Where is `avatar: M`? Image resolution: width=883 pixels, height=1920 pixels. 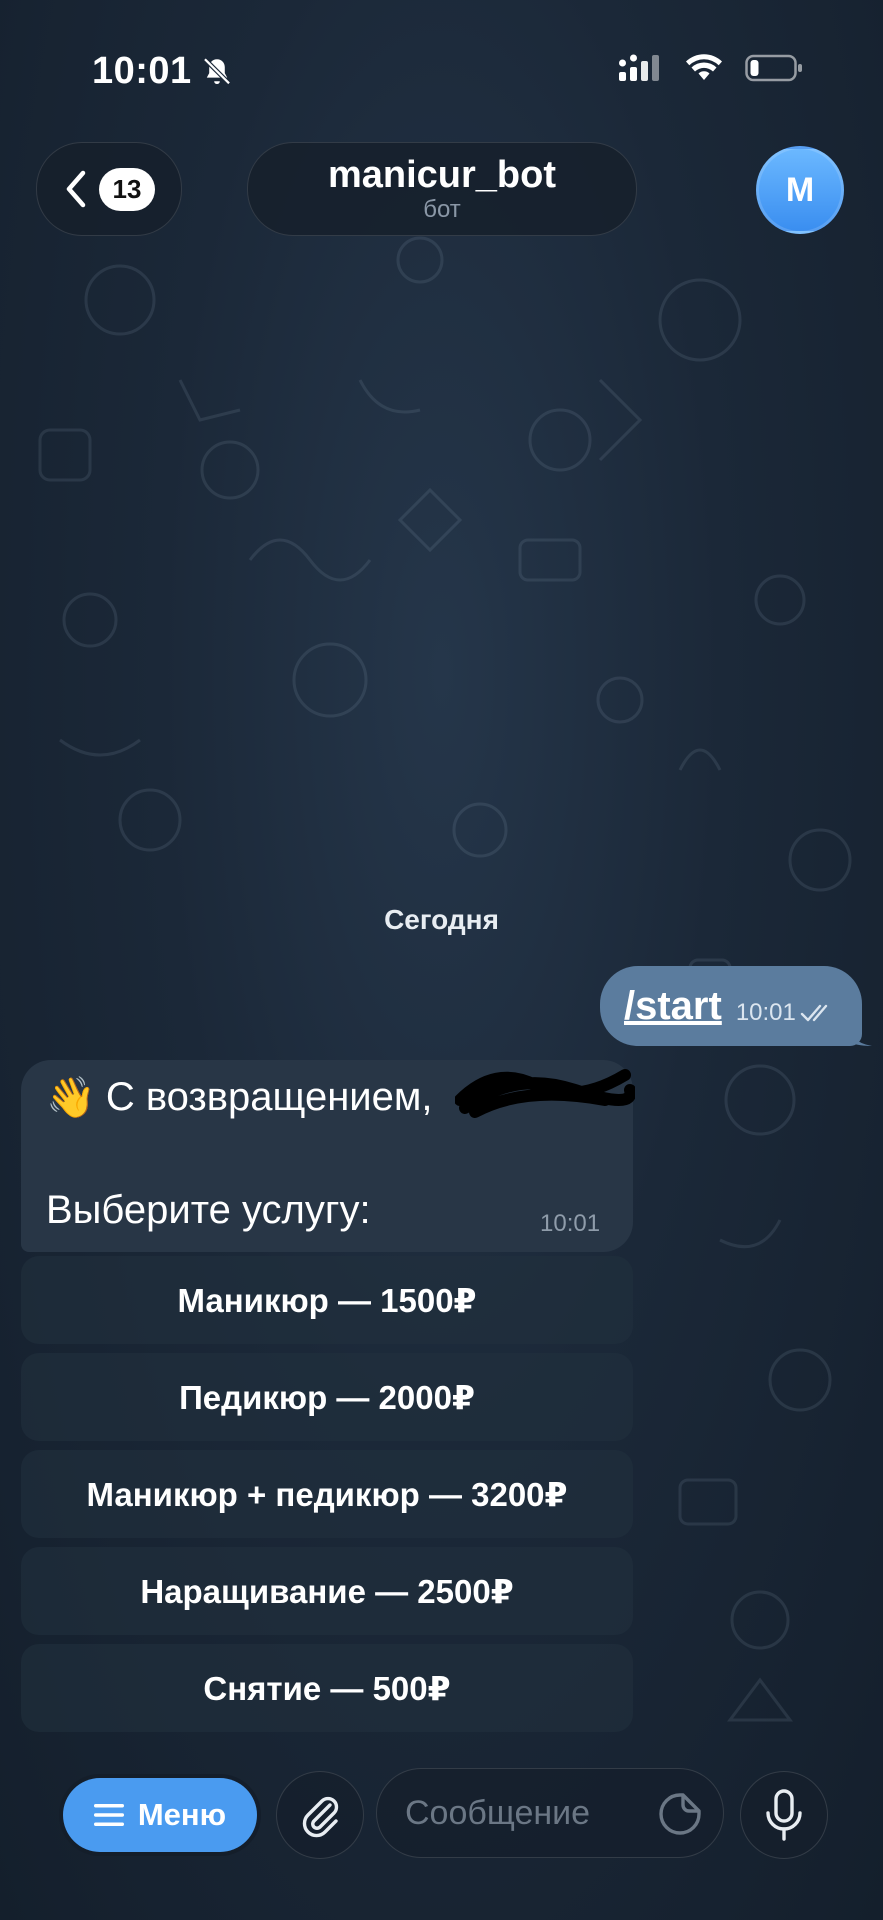 avatar: M is located at coordinates (800, 190).